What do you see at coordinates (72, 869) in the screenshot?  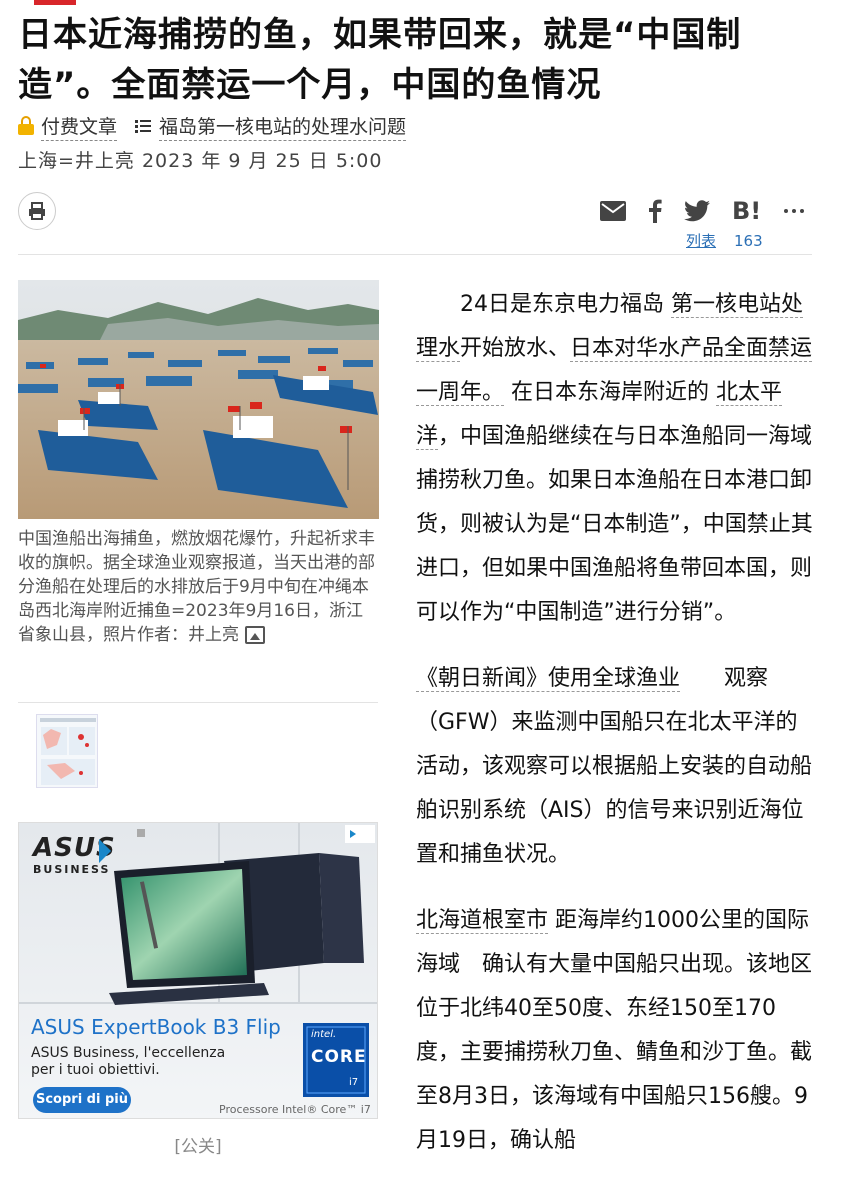 I see `asus-business-label: BUSINESS` at bounding box center [72, 869].